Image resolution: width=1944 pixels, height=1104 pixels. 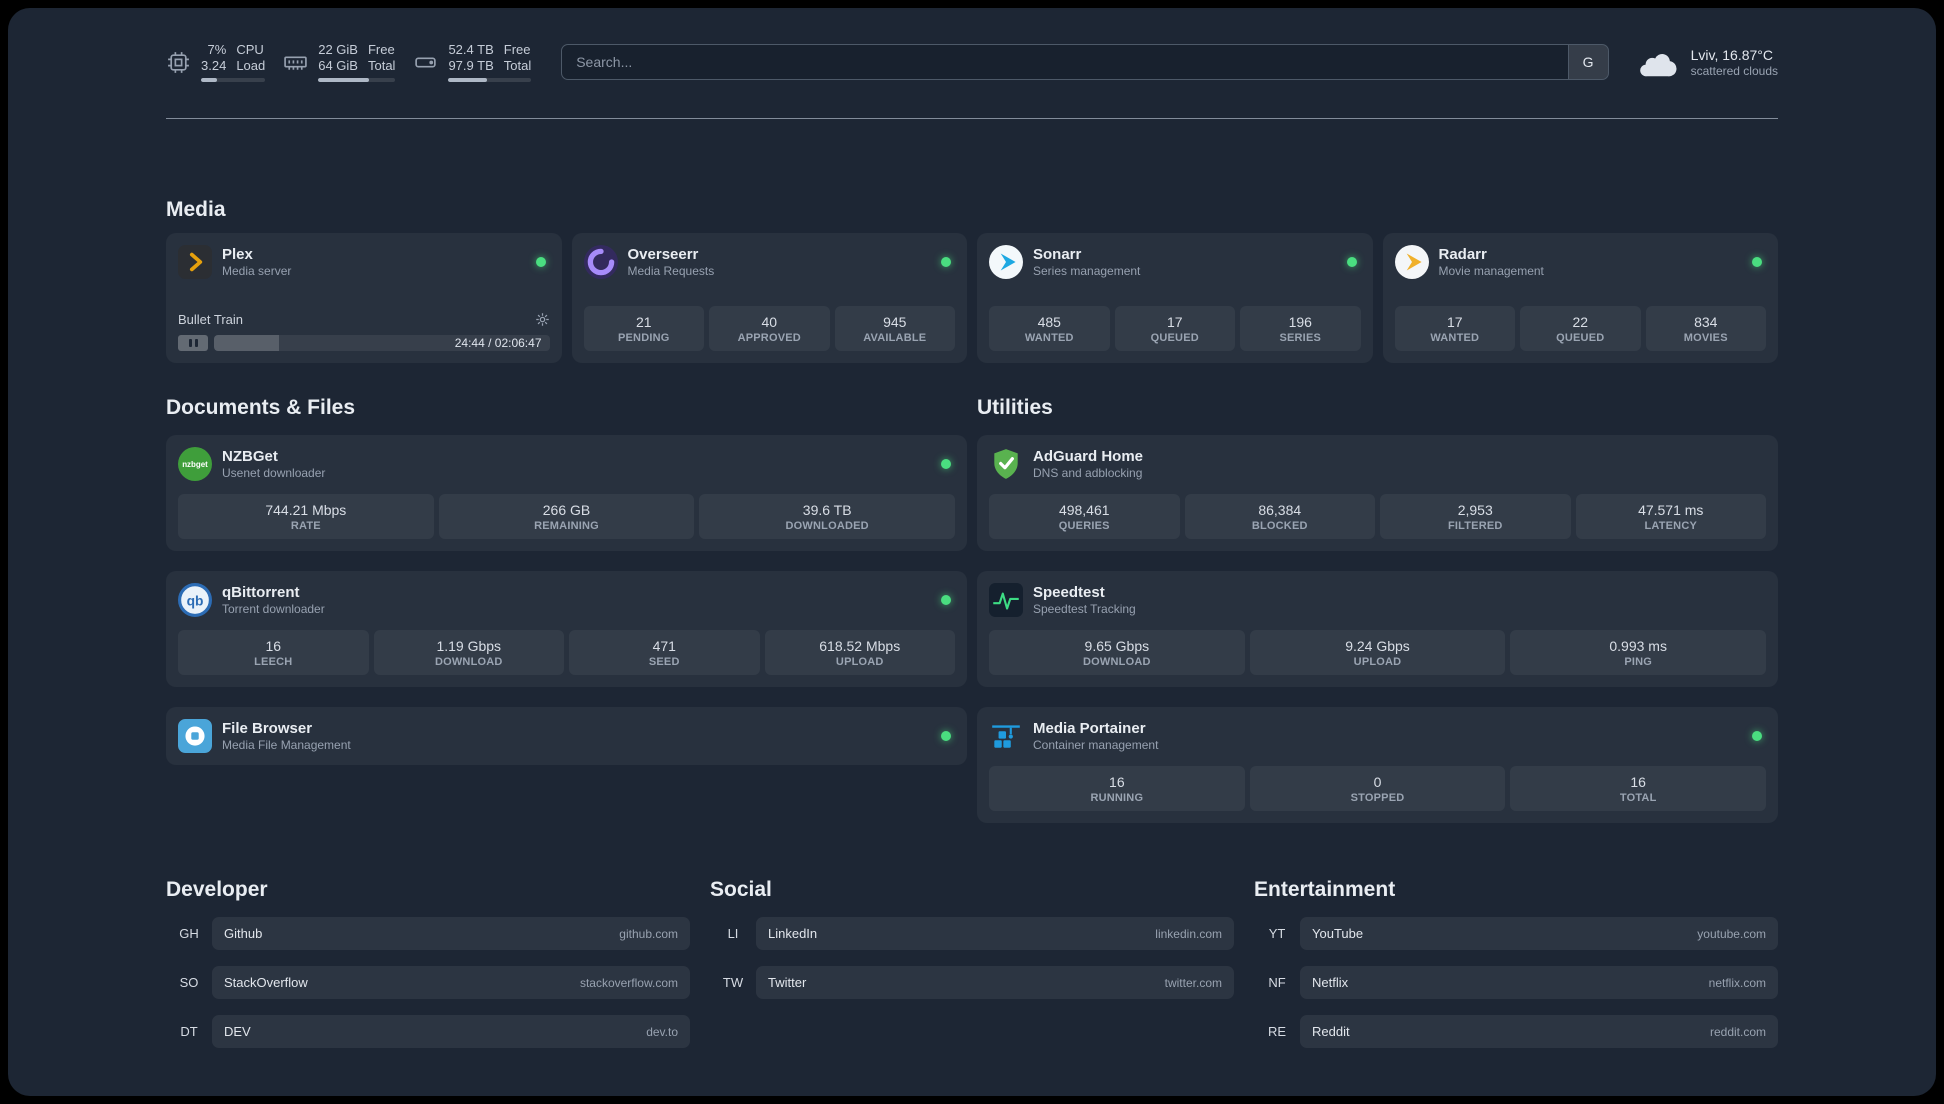 I want to click on bookmark-reddit: RE Reddit reddit.com, so click(x=1516, y=1031).